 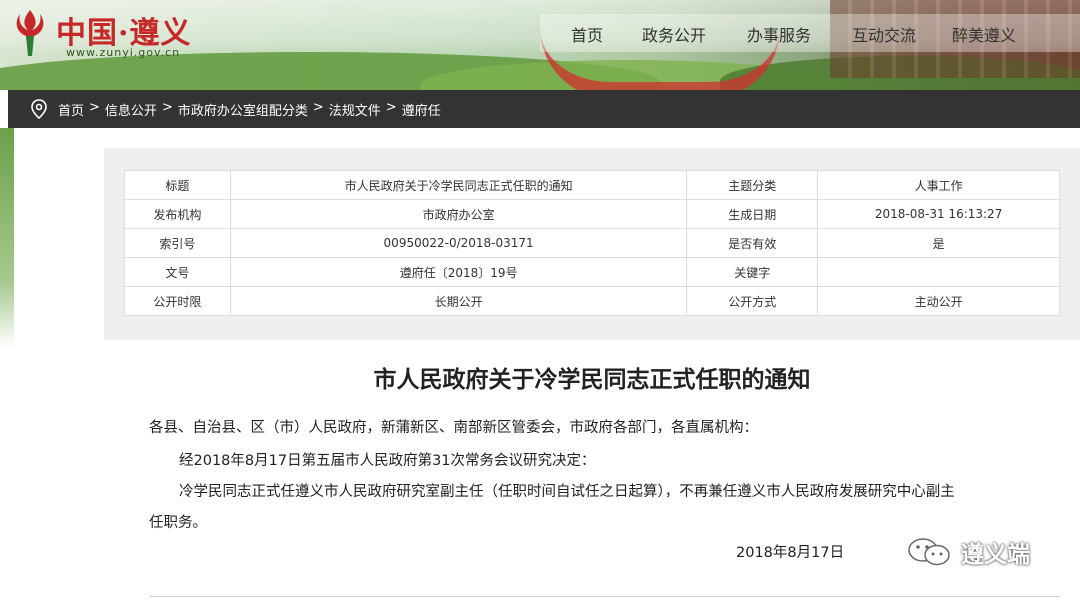 What do you see at coordinates (752, 301) in the screenshot?
I see `meta-key: 公开方式` at bounding box center [752, 301].